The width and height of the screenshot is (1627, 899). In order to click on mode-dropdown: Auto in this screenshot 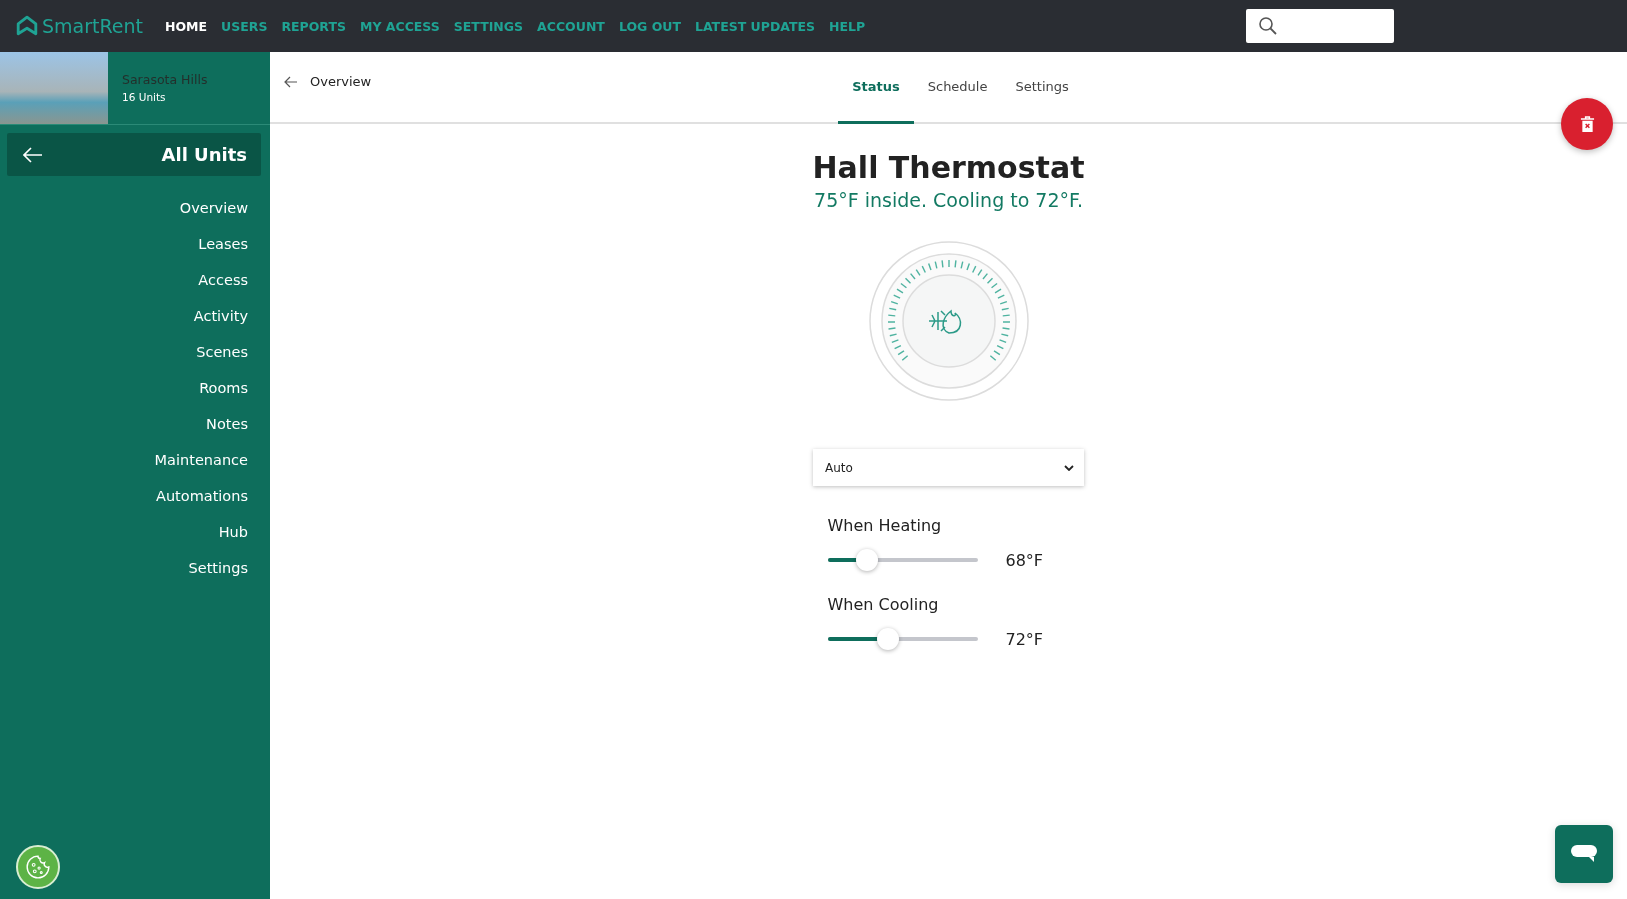, I will do `click(948, 467)`.